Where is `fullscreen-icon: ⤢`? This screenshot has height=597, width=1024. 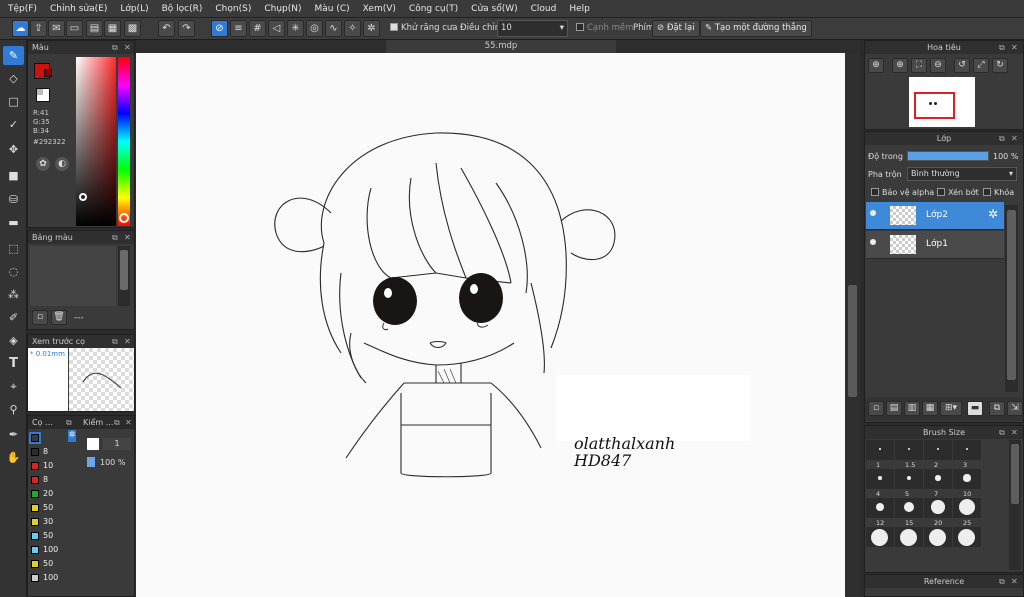 fullscreen-icon: ⤢ is located at coordinates (981, 65).